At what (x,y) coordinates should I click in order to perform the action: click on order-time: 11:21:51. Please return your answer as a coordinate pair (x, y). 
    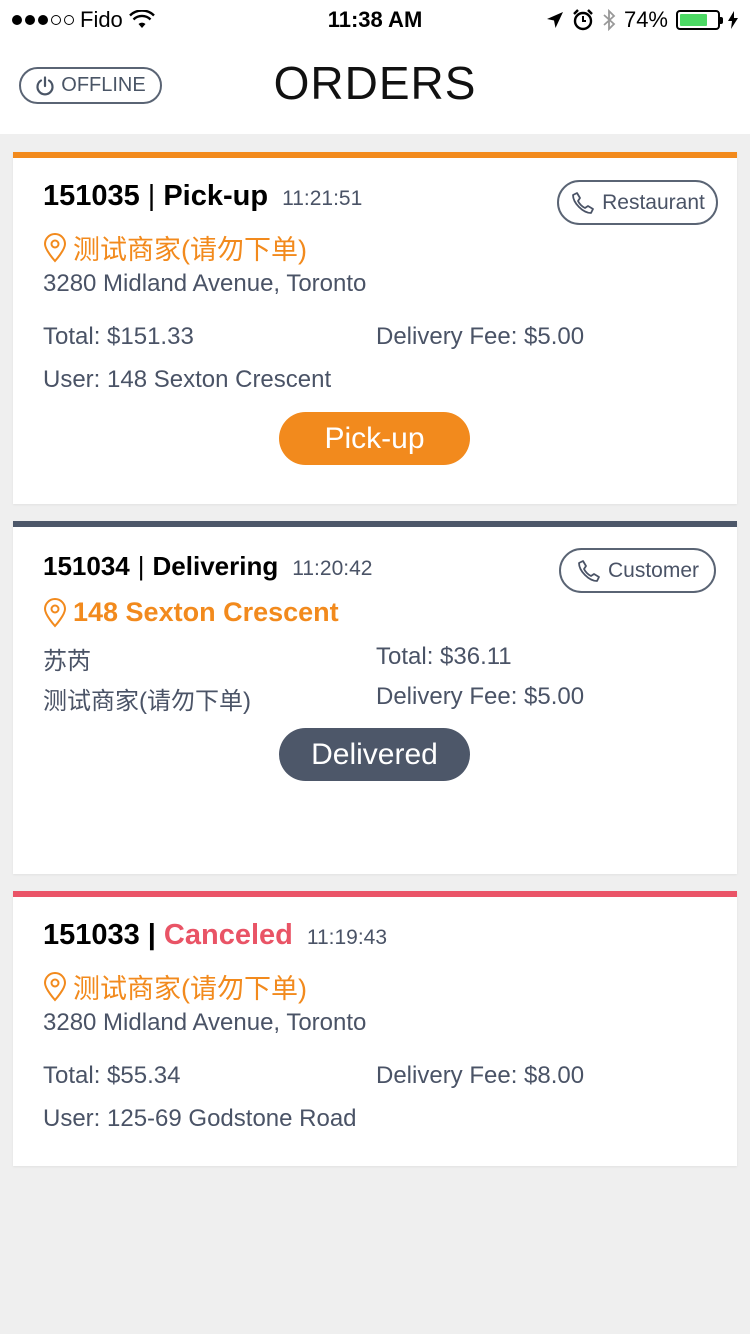
    Looking at the image, I should click on (322, 198).